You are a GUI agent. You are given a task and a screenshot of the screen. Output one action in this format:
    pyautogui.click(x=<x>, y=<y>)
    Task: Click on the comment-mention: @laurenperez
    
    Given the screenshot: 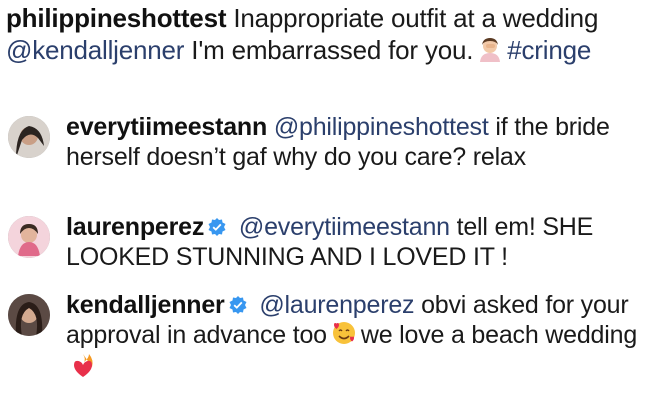 What is the action you would take?
    pyautogui.click(x=336, y=305)
    